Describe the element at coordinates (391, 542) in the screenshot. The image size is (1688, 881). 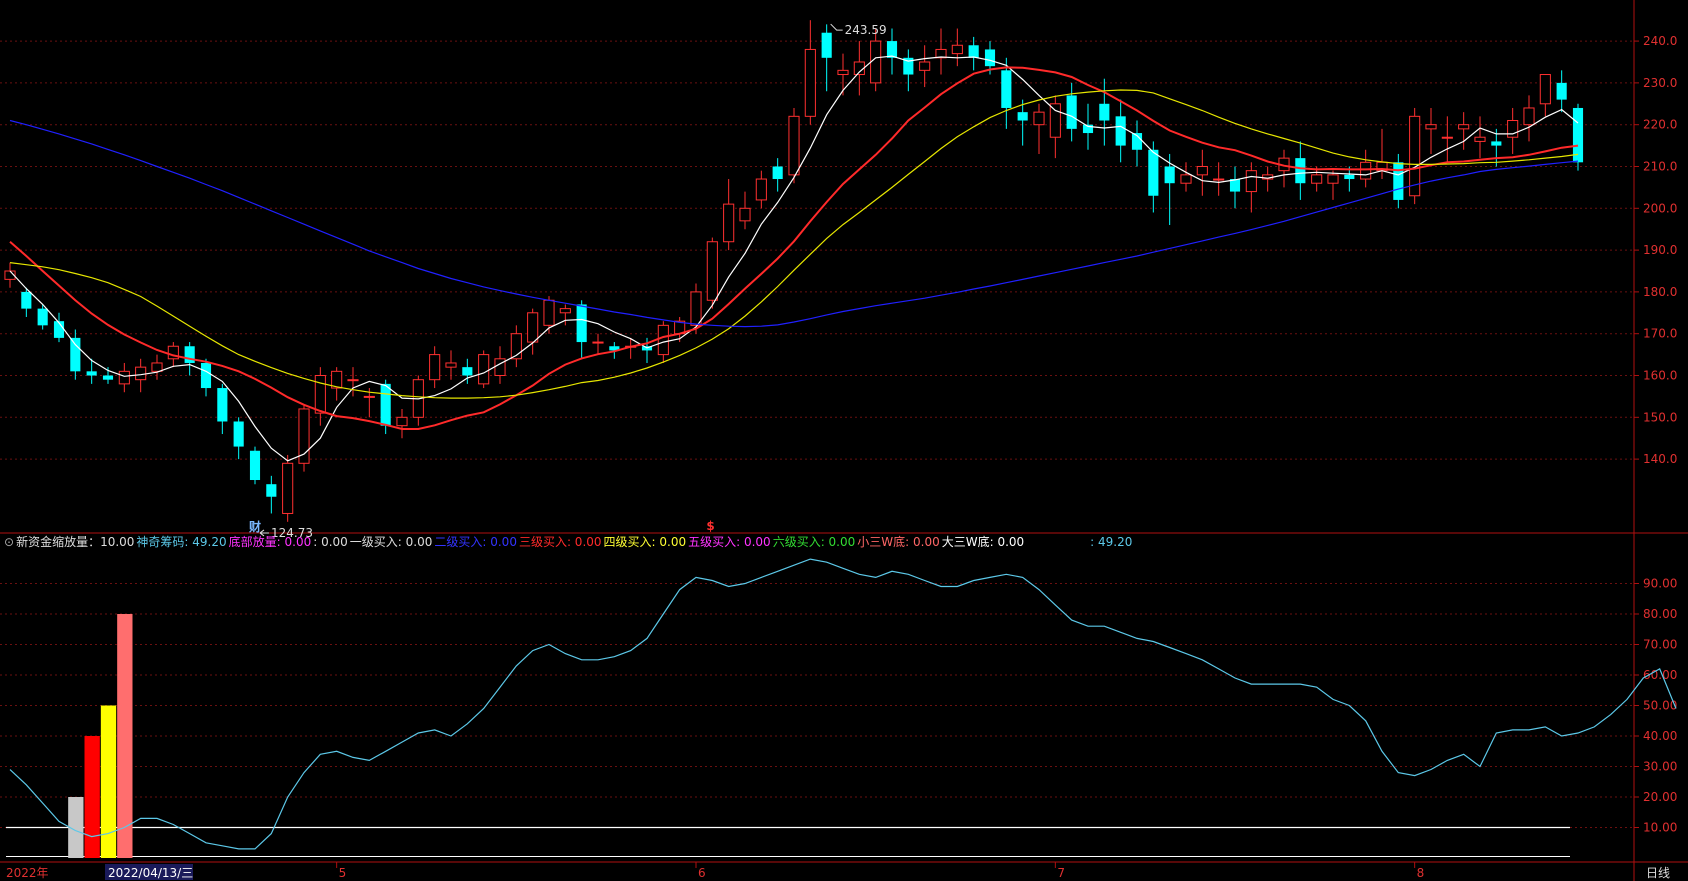
I see `legend-item: 一级买入: 0.00` at that location.